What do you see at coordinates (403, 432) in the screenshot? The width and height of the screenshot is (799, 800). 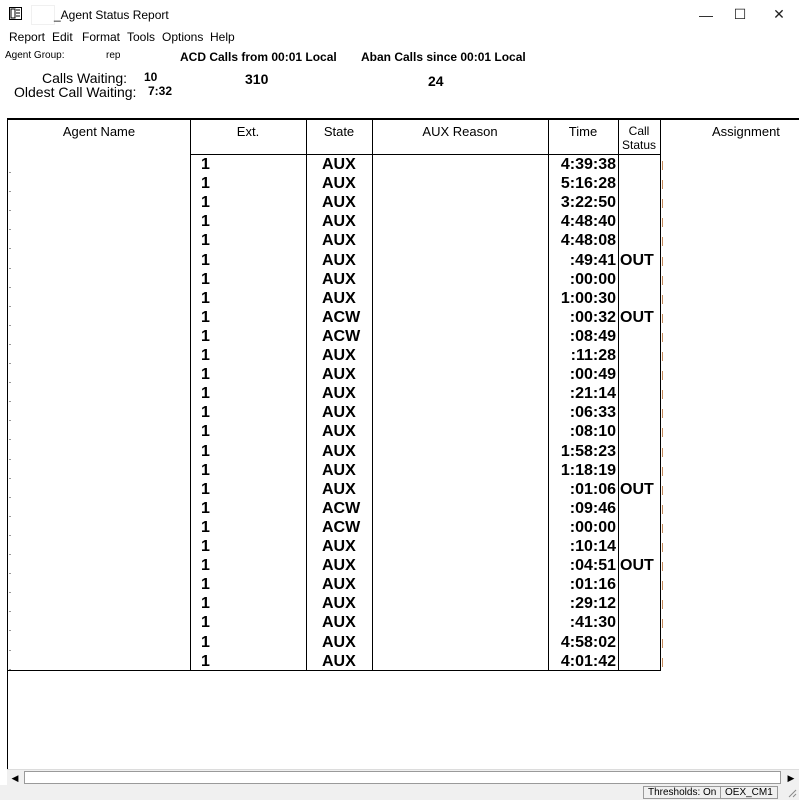 I see `table-row: 1 AUX :08:10` at bounding box center [403, 432].